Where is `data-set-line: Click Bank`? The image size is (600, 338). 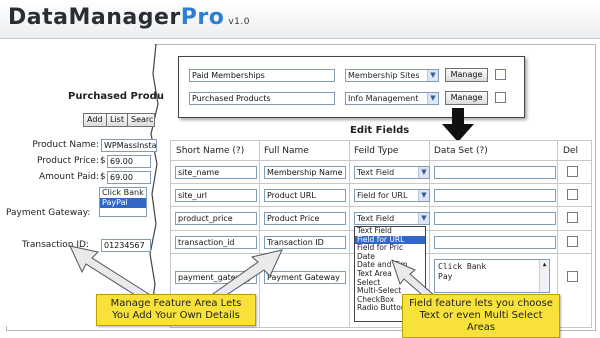
data-set-line: Click Bank is located at coordinates (462, 266).